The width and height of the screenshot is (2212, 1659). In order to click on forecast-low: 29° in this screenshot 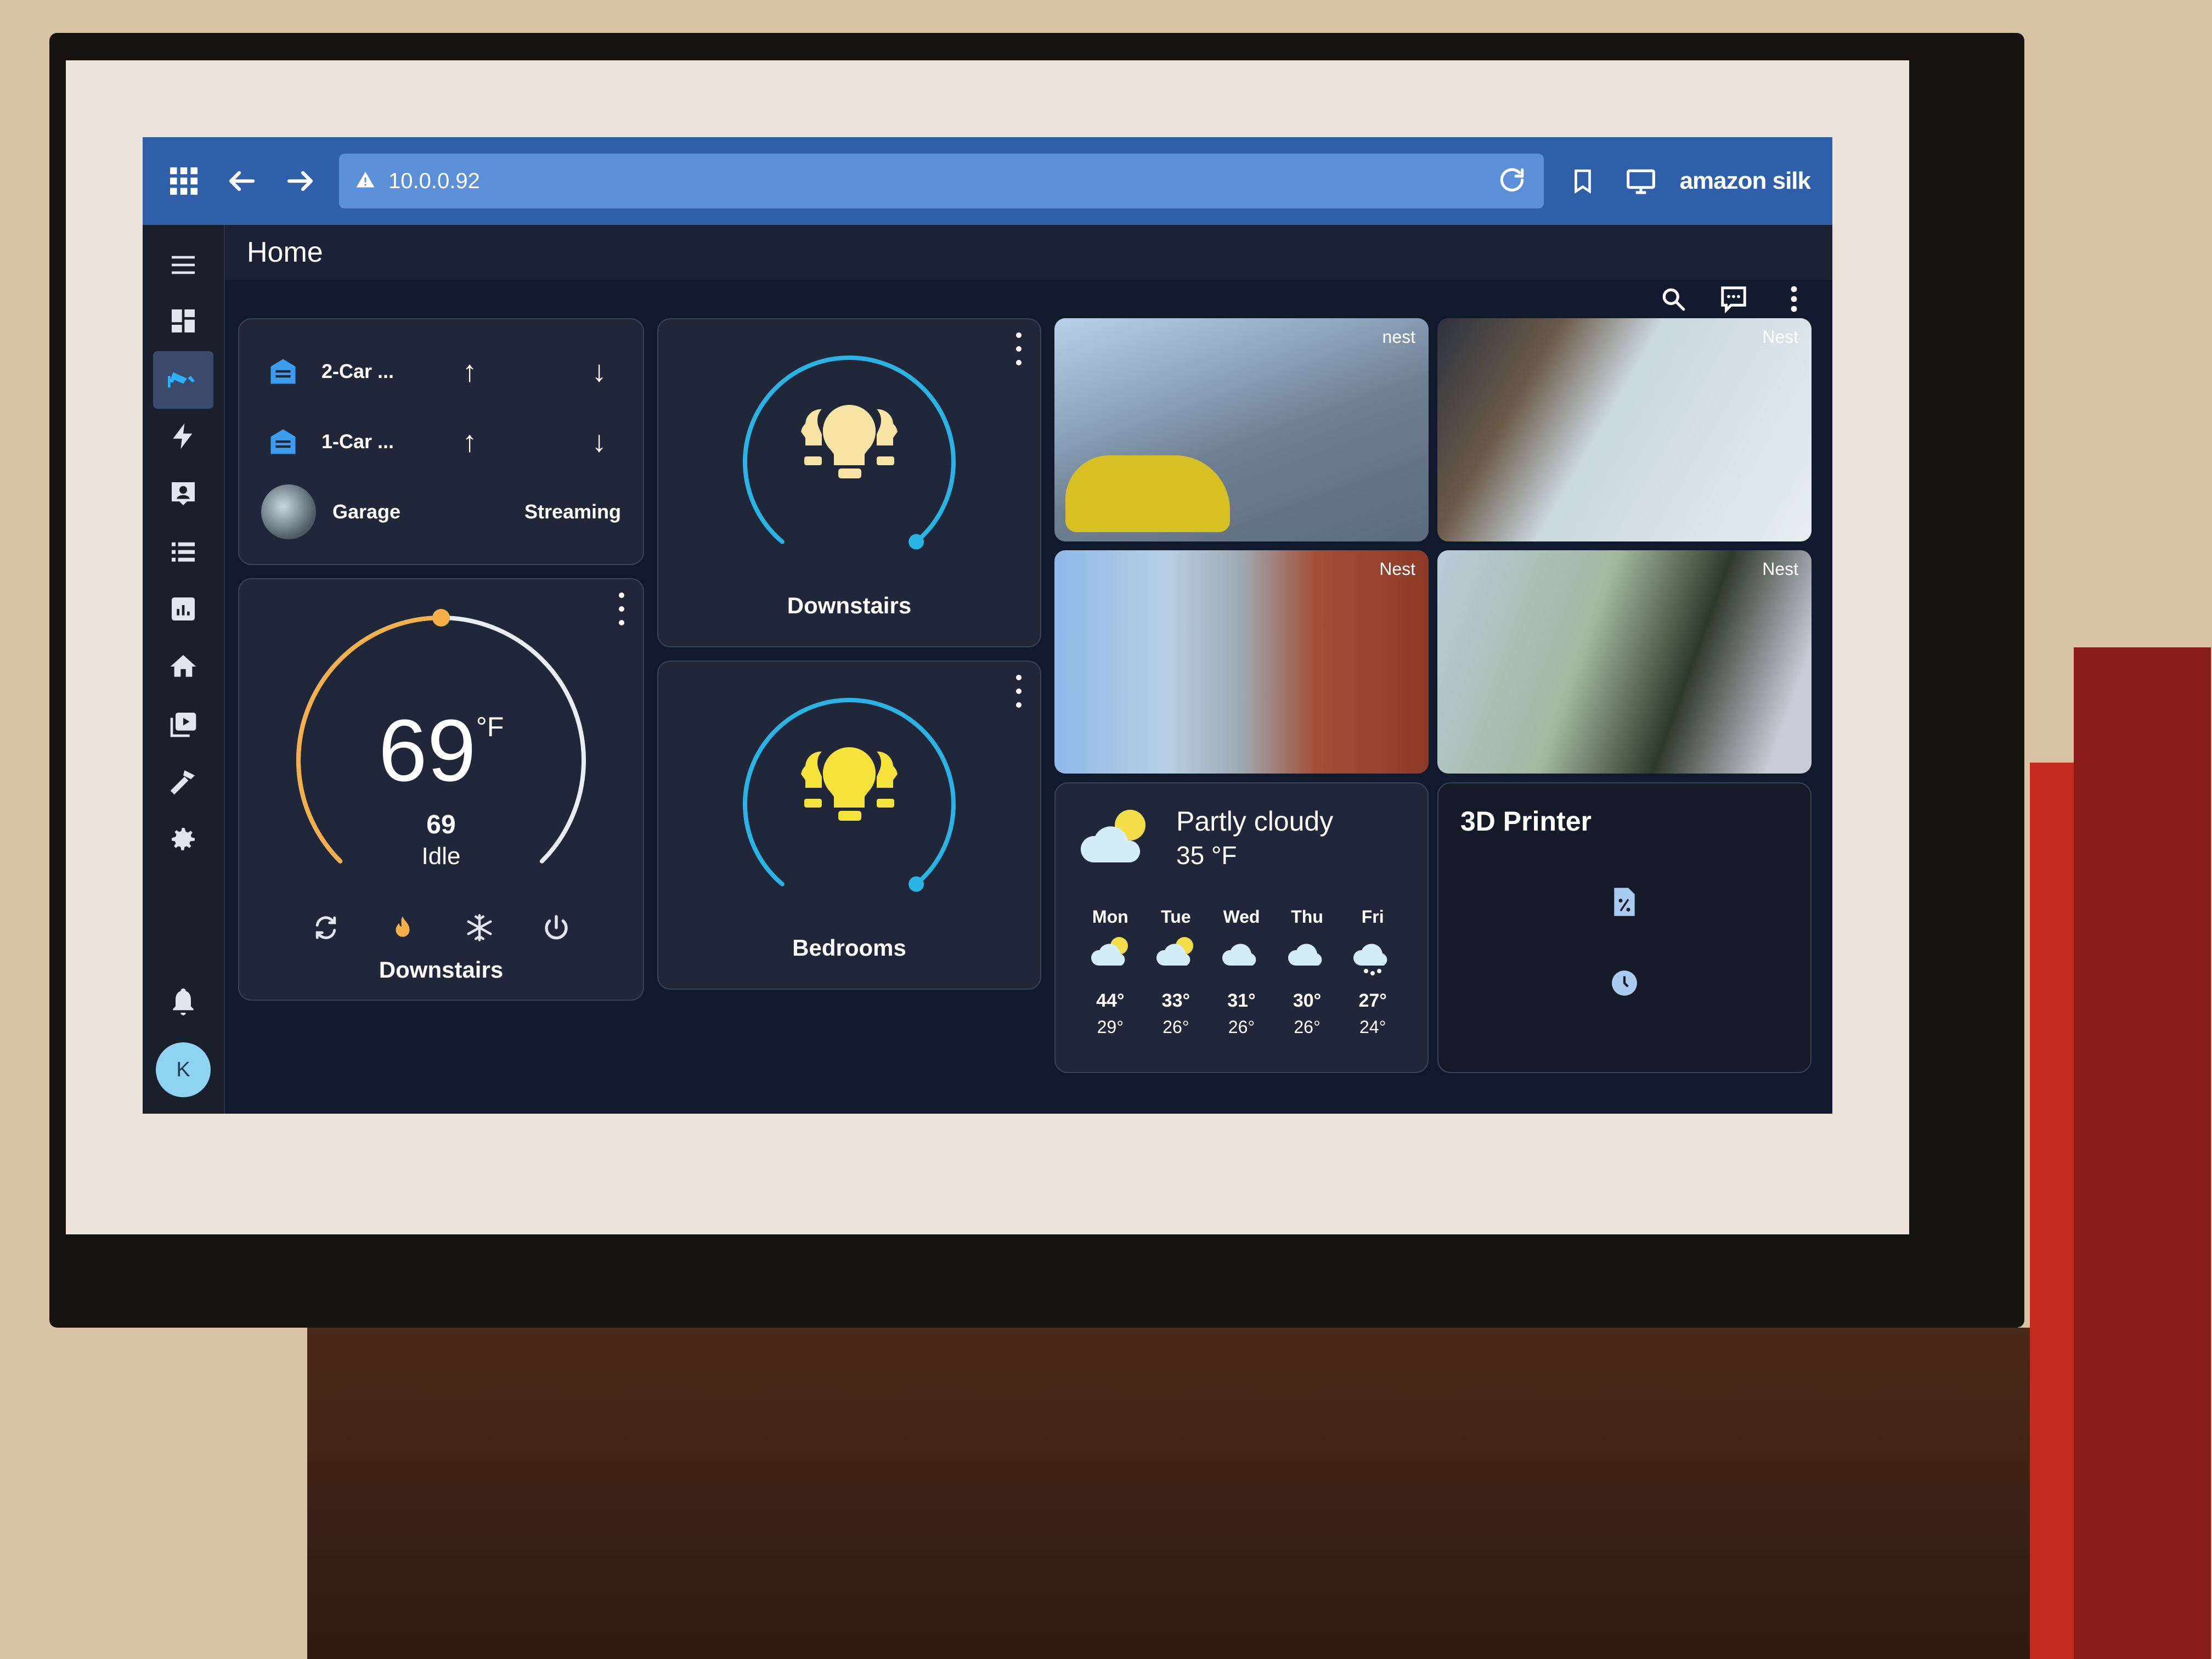, I will do `click(1110, 1027)`.